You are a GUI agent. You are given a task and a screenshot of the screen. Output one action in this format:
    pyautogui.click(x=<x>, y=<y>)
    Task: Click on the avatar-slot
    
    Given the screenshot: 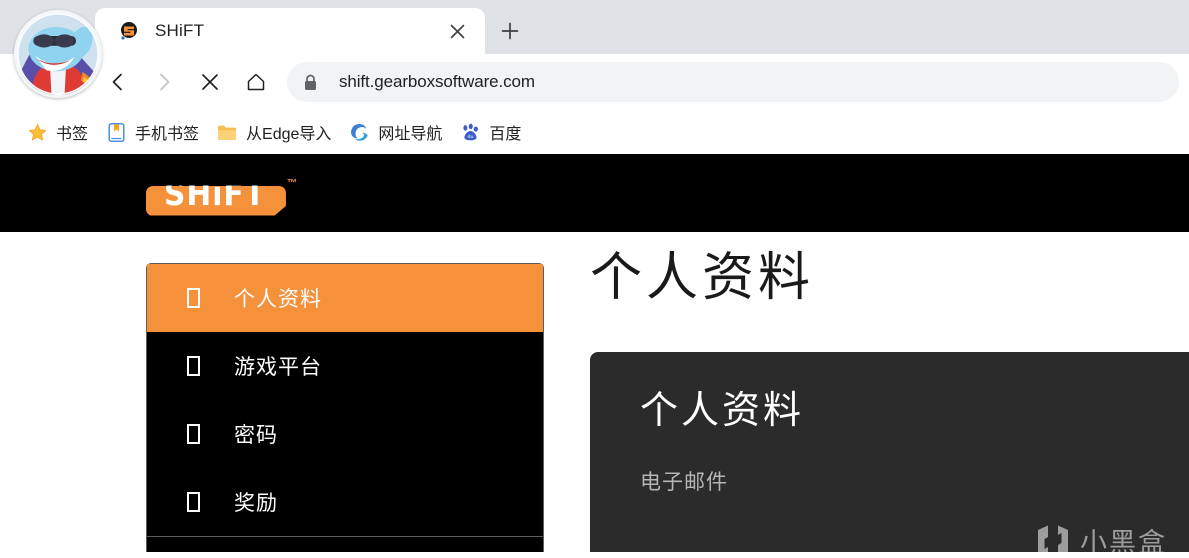 What is the action you would take?
    pyautogui.click(x=51, y=49)
    